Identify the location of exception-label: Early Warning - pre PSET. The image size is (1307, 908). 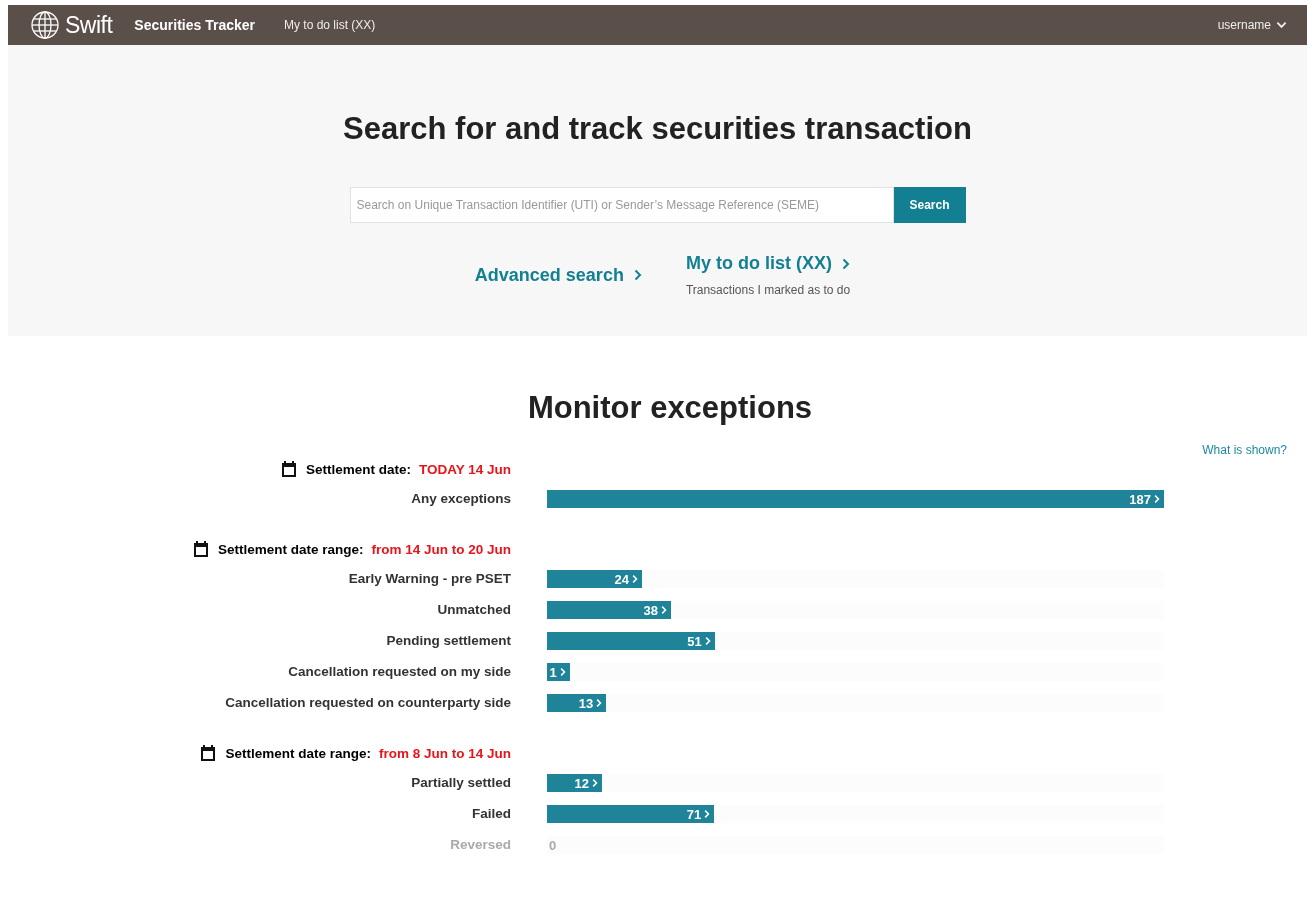
(429, 579).